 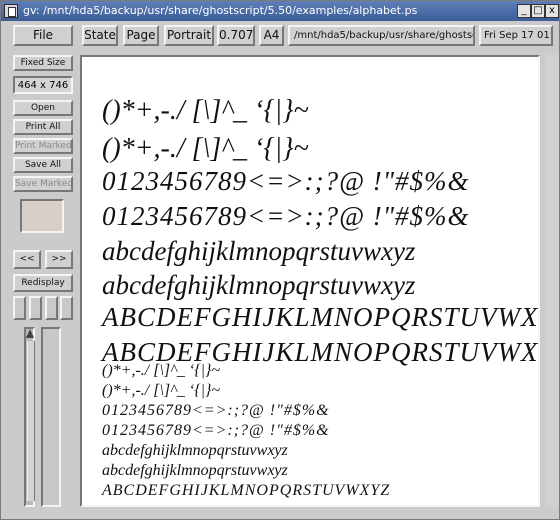 What do you see at coordinates (27, 259) in the screenshot?
I see `previous-page-button: <<` at bounding box center [27, 259].